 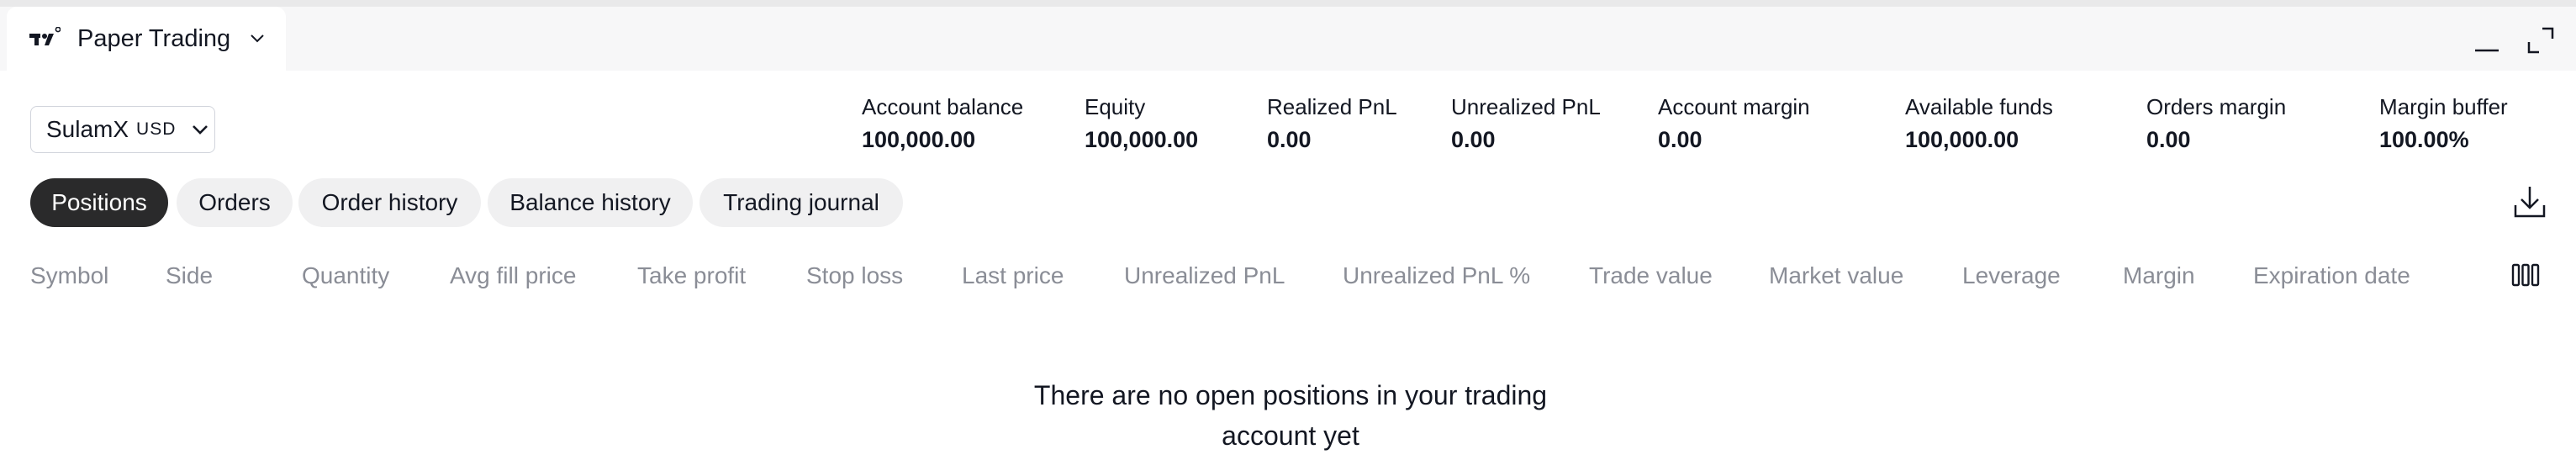 What do you see at coordinates (2444, 106) in the screenshot?
I see `metric-label: Margin buffer` at bounding box center [2444, 106].